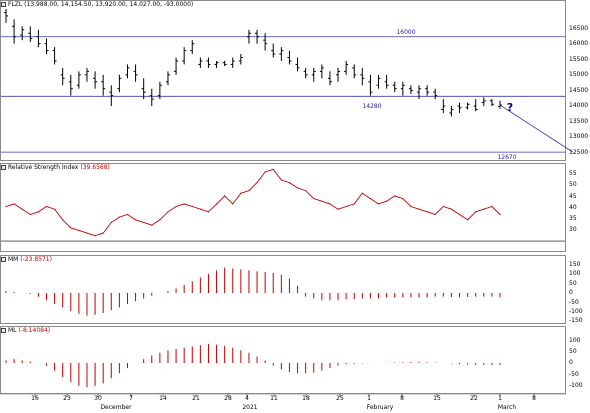 This screenshot has width=590, height=413. Describe the element at coordinates (274, 398) in the screenshot. I see `x-tick-label: 11` at that location.